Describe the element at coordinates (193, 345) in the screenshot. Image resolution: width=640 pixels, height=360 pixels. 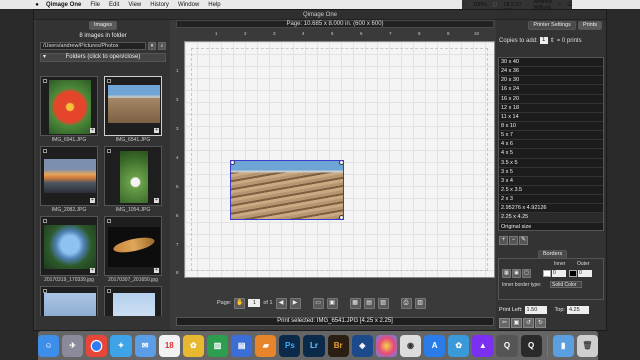
I see `dock-photos-icon: ✿` at that location.